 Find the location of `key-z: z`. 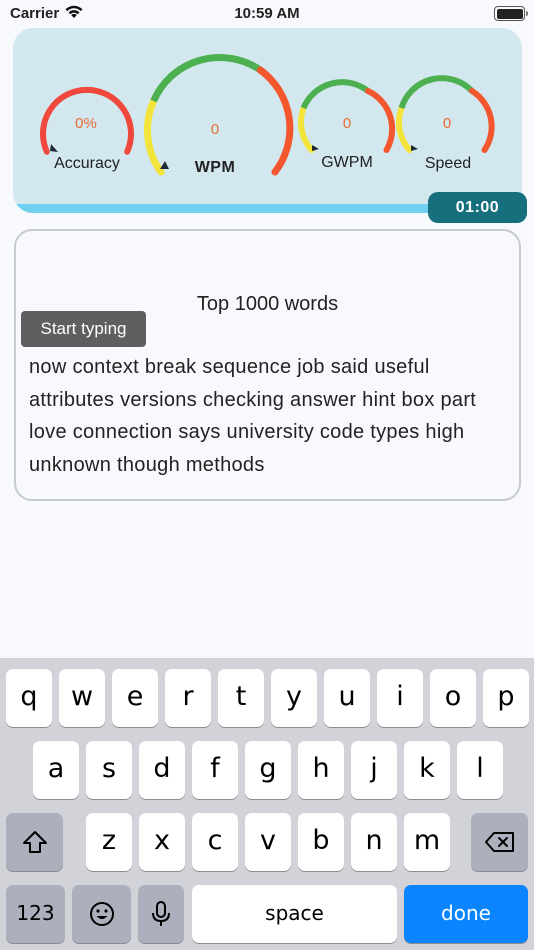

key-z: z is located at coordinates (109, 842).